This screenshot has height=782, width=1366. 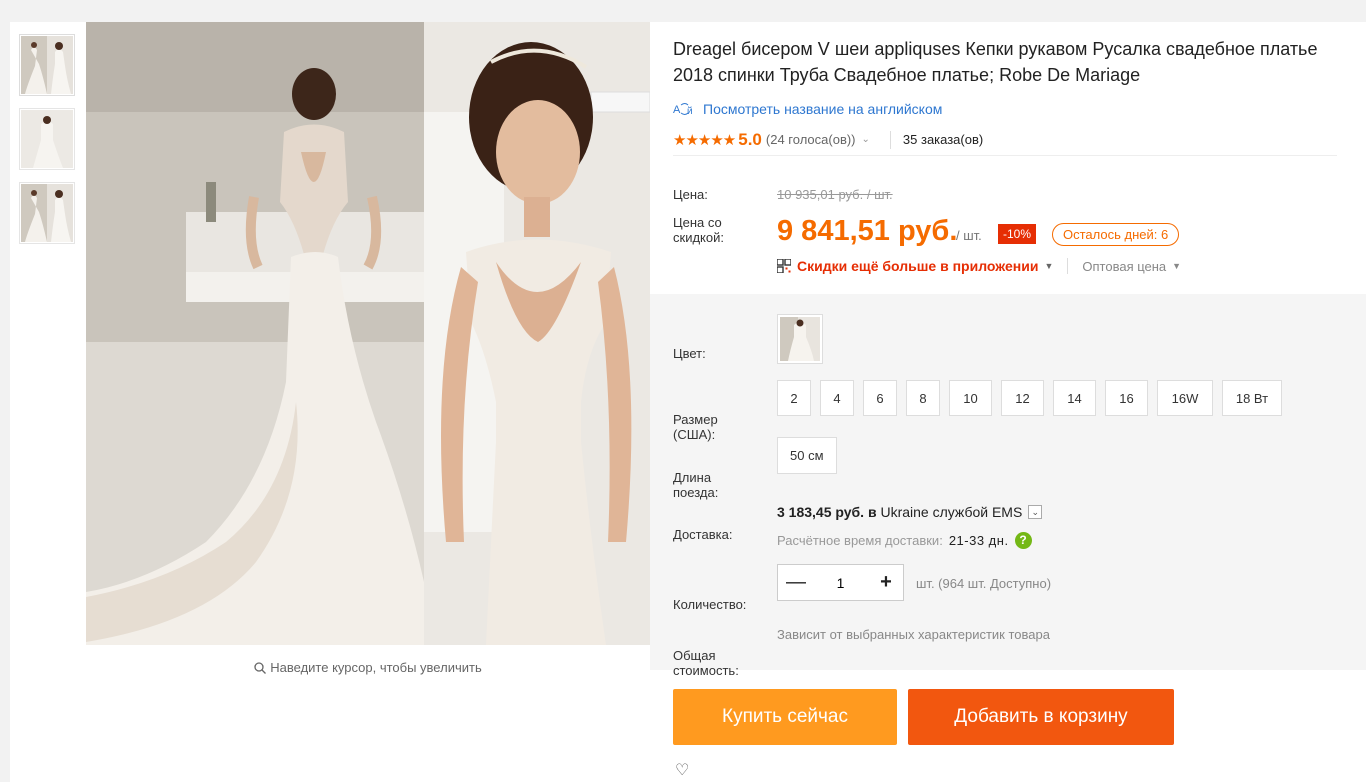 I want to click on add-to-cart-button: Добавить в корзину, so click(x=1041, y=717).